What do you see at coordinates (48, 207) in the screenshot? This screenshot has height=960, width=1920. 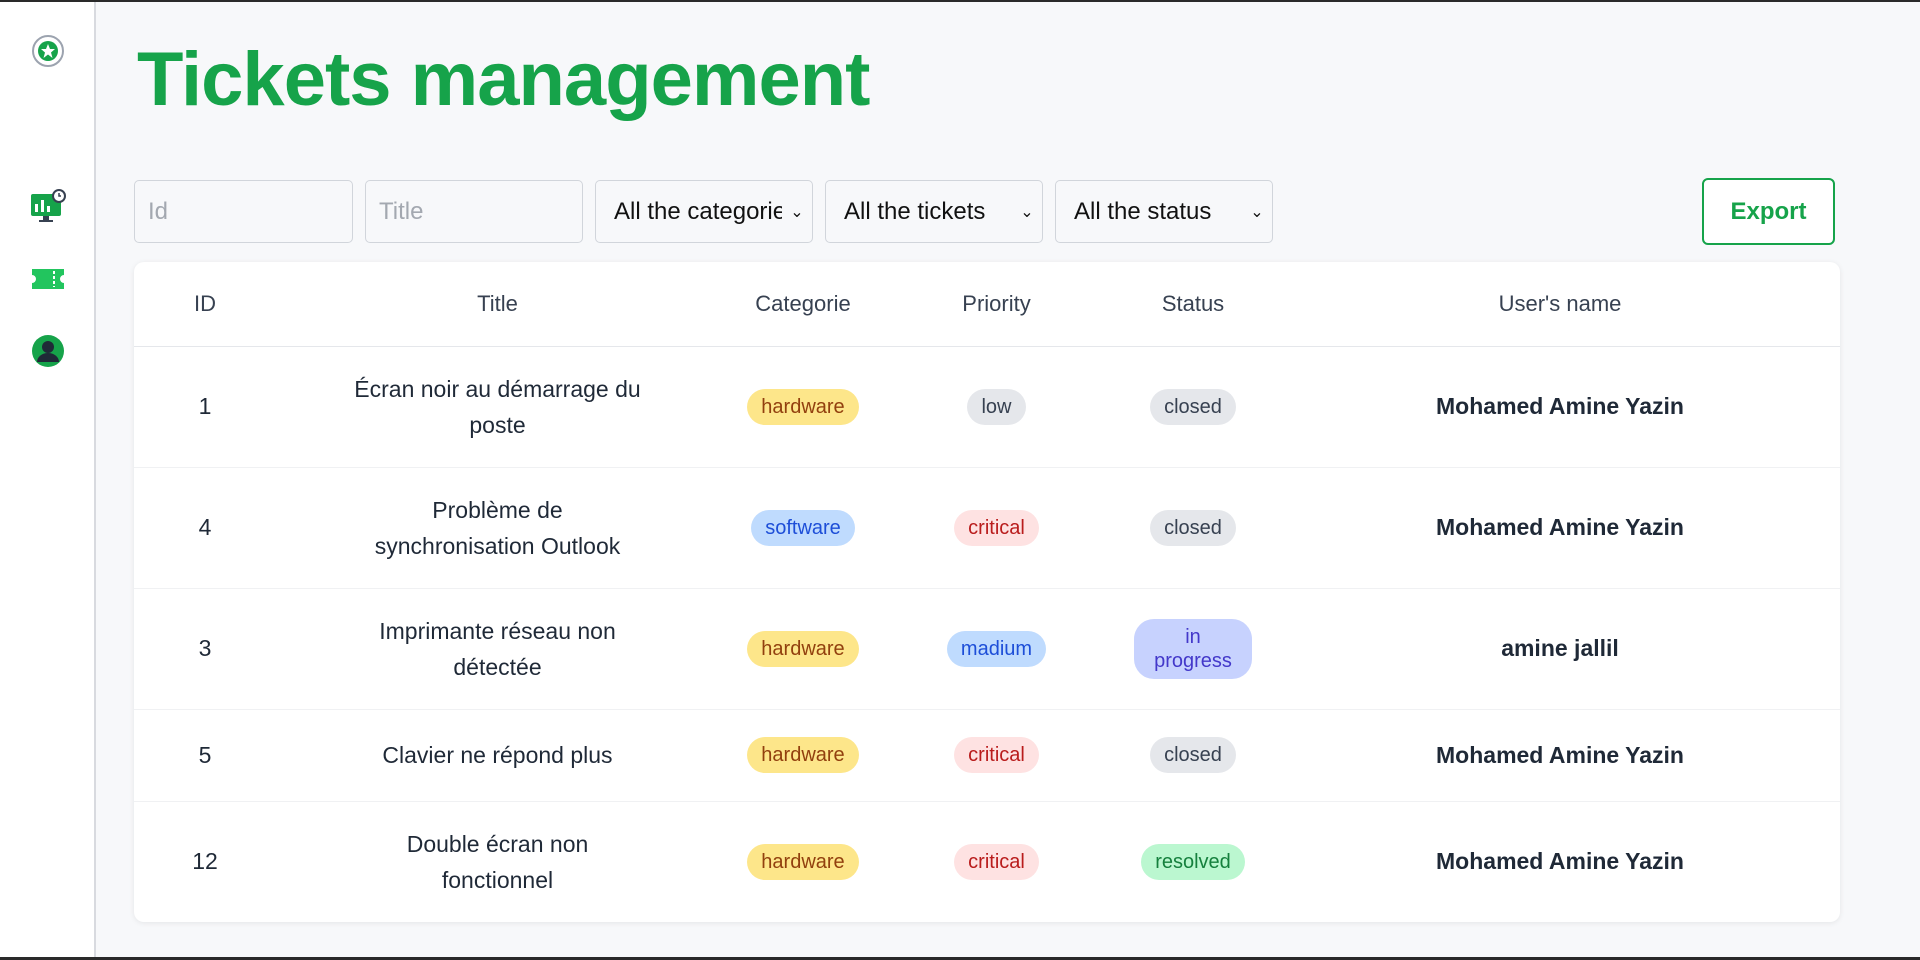 I see `dashboard-monitor-icon` at bounding box center [48, 207].